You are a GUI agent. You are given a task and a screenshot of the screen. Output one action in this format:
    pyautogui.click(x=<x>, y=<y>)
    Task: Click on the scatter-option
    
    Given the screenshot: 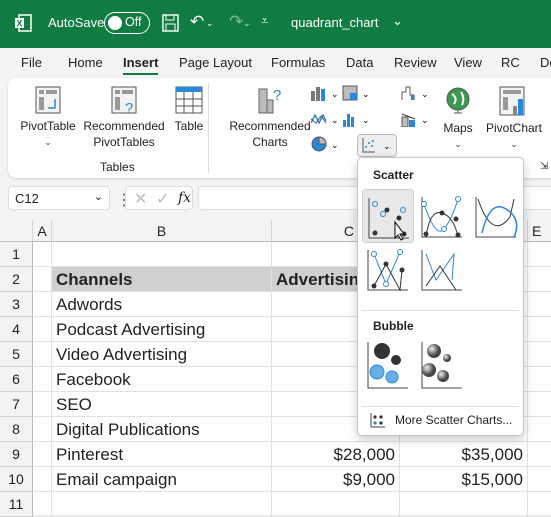 What is the action you would take?
    pyautogui.click(x=388, y=216)
    